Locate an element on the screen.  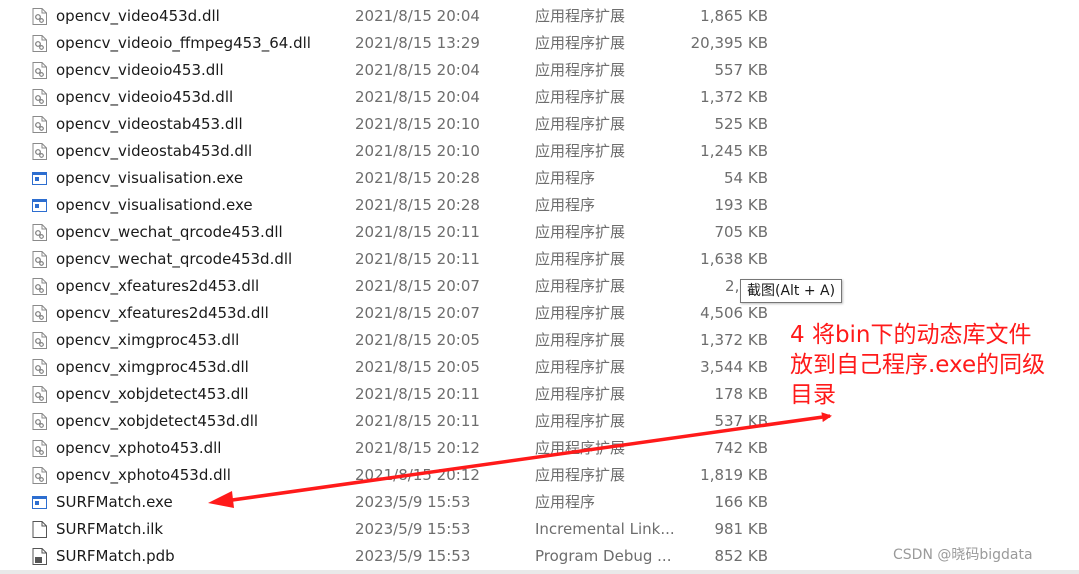
annotation-line-1: 4 将bin下的动态库文件 is located at coordinates (911, 335).